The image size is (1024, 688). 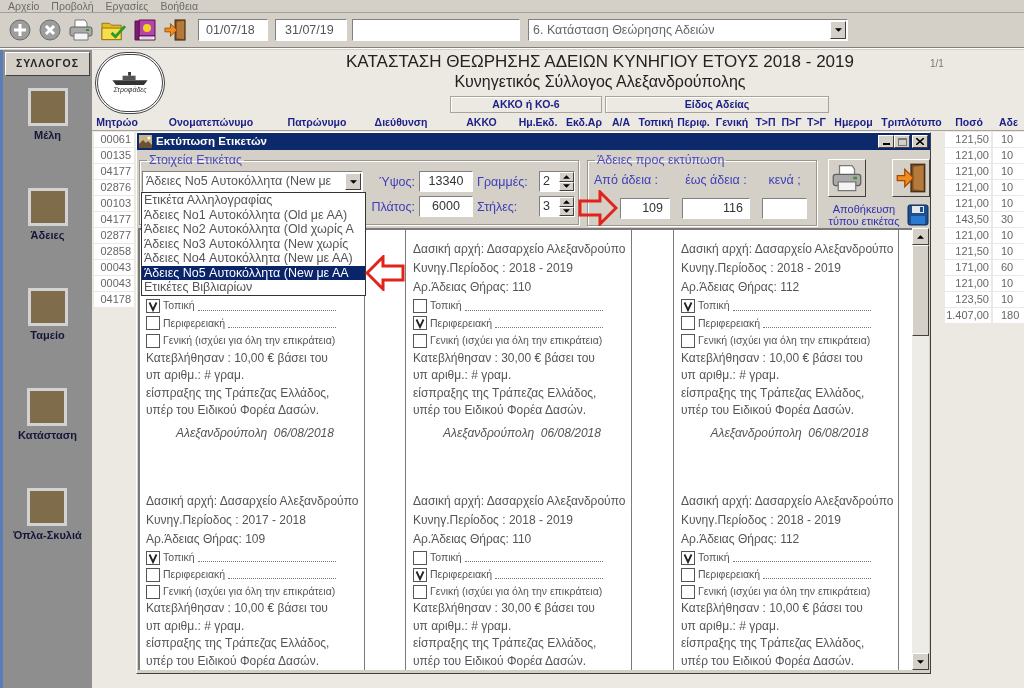 What do you see at coordinates (902, 141) in the screenshot?
I see `maximize-button` at bounding box center [902, 141].